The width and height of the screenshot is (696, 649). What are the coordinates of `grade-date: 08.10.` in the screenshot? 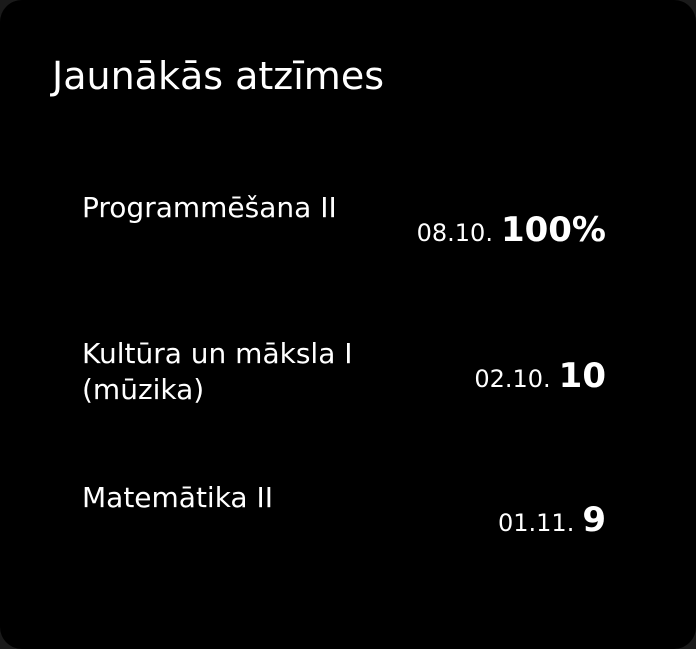 It's located at (454, 233).